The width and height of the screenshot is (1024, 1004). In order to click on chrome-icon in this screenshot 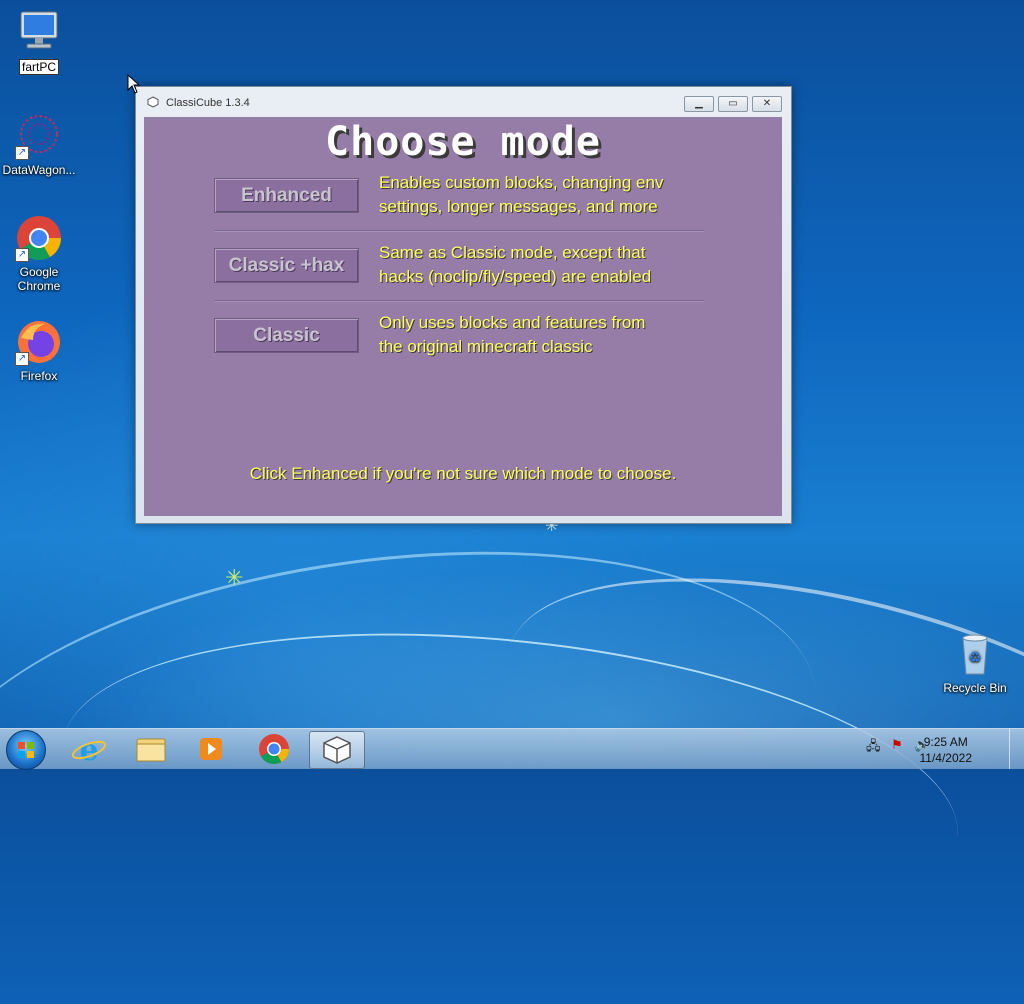, I will do `click(274, 749)`.